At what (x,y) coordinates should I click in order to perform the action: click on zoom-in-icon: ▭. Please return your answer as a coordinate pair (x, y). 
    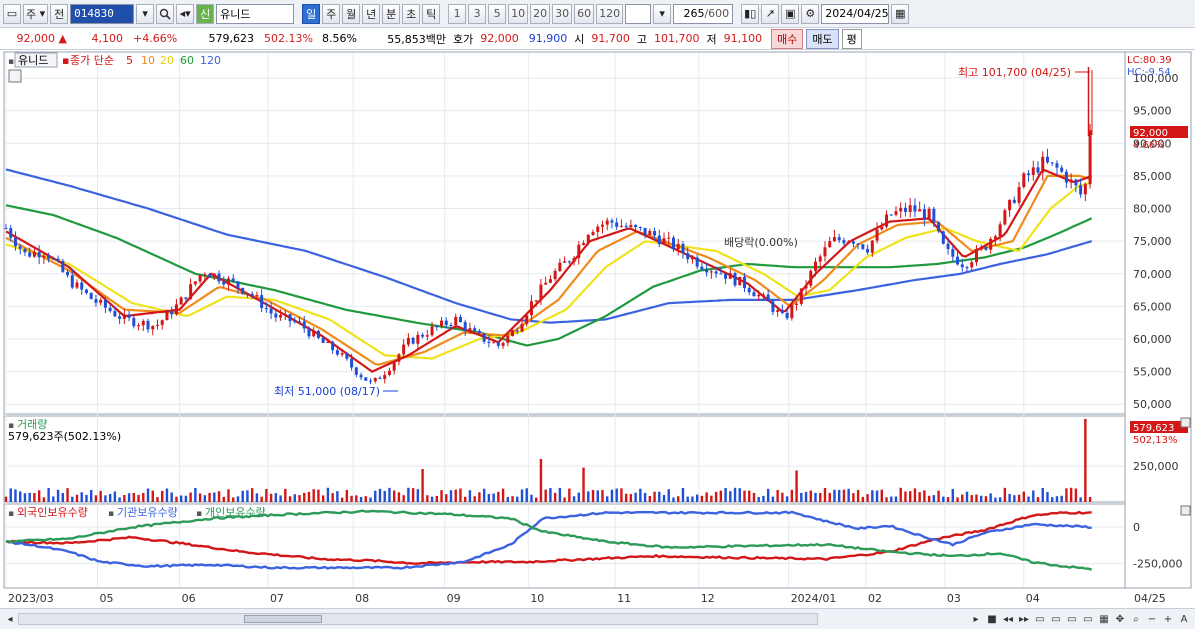
    Looking at the image, I should click on (1040, 619).